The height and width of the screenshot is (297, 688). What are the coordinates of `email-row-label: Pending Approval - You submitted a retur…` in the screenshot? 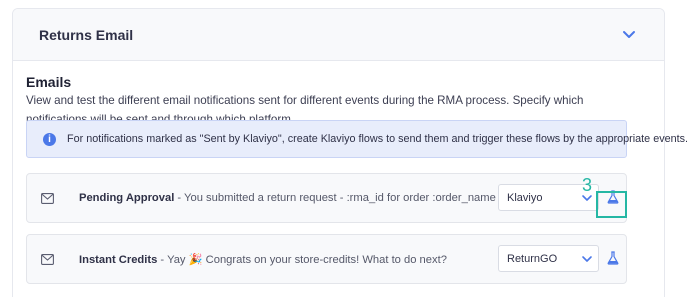 It's located at (287, 198).